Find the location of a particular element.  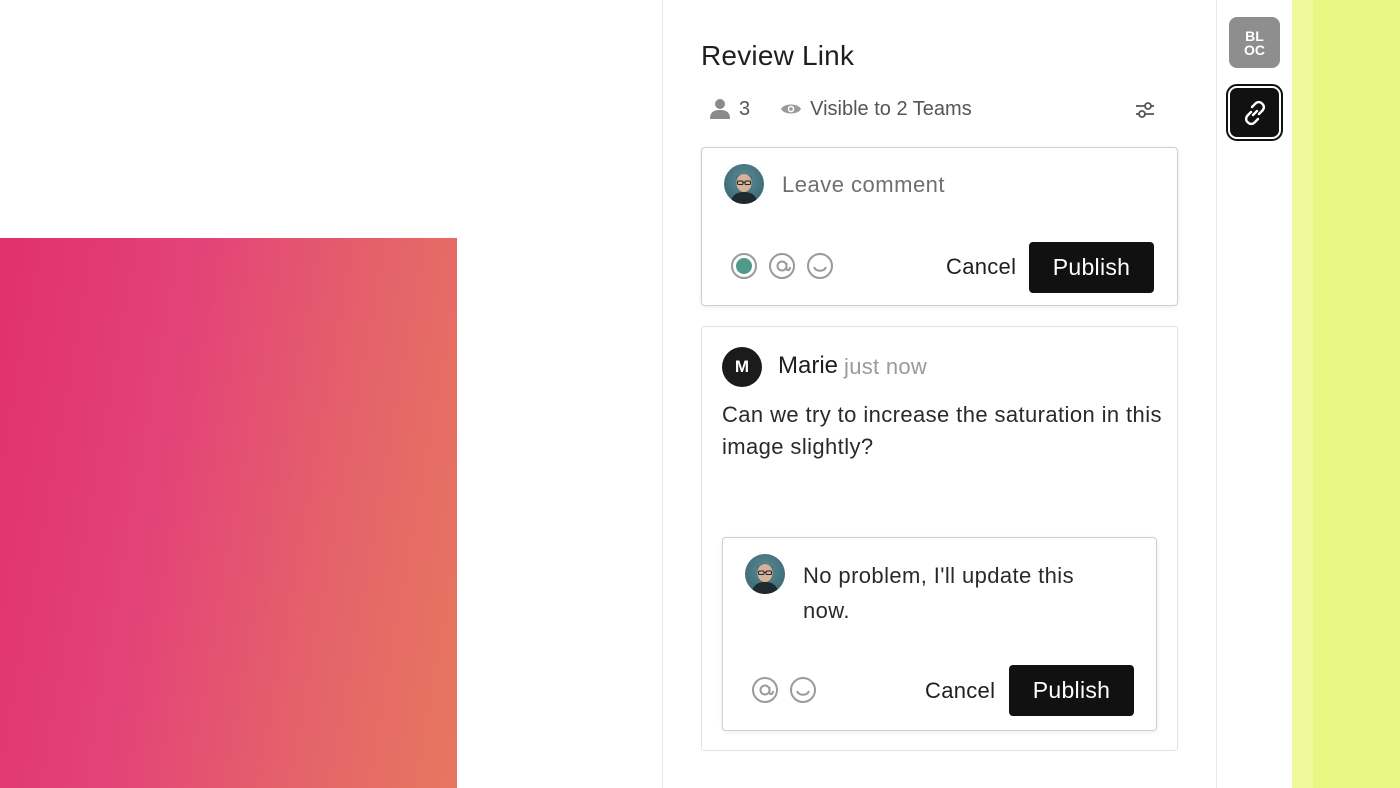

participants-count-label: 3 is located at coordinates (745, 108).